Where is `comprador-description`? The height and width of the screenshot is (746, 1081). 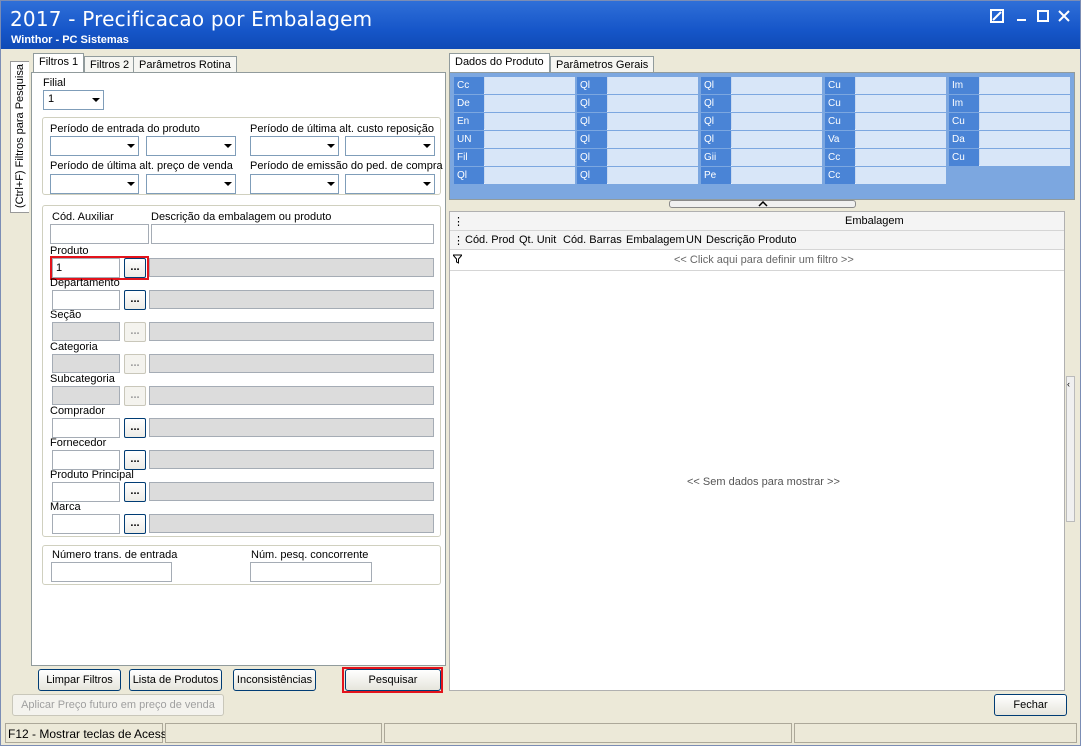
comprador-description is located at coordinates (291, 427).